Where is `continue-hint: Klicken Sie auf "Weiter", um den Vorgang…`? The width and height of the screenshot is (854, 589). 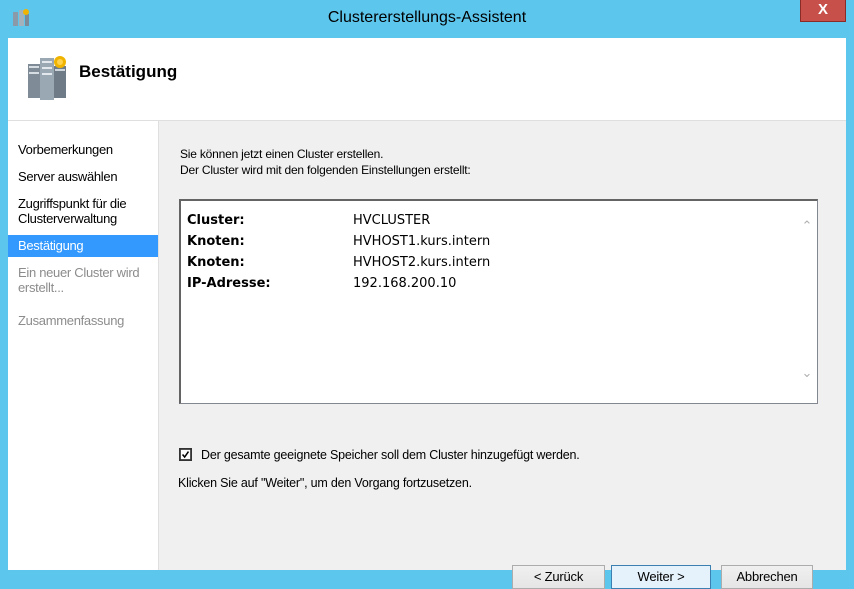 continue-hint: Klicken Sie auf "Weiter", um den Vorgang… is located at coordinates (325, 483).